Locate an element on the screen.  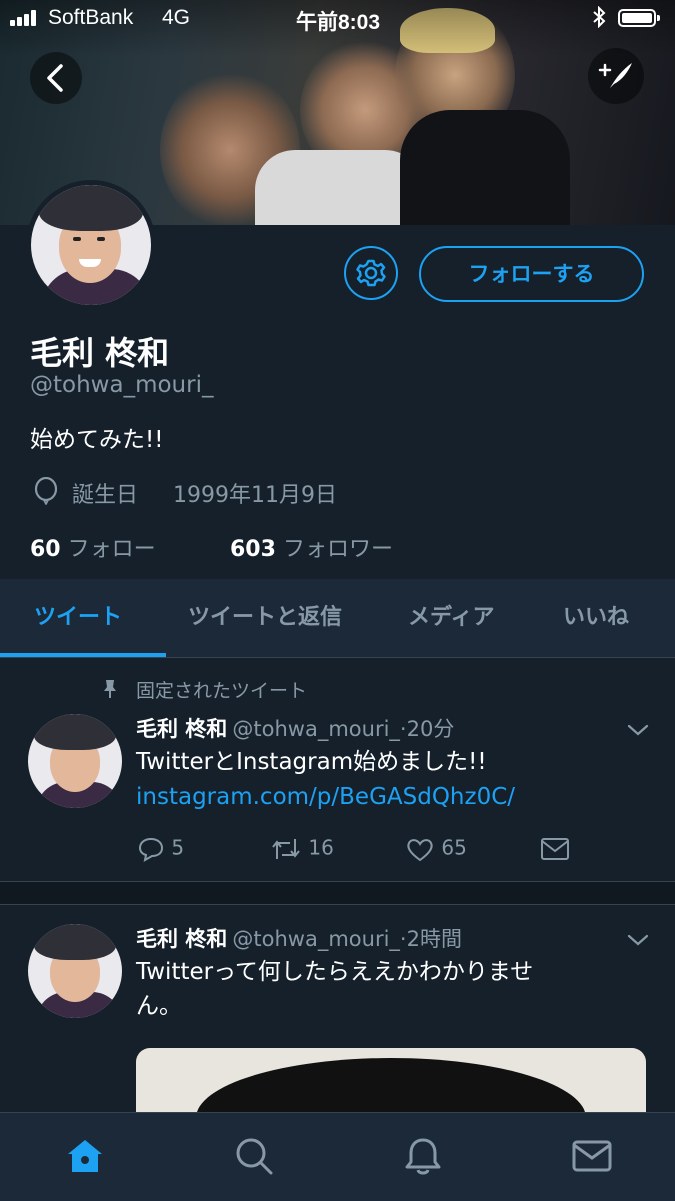
follow-button: フォローする is located at coordinates (531, 274).